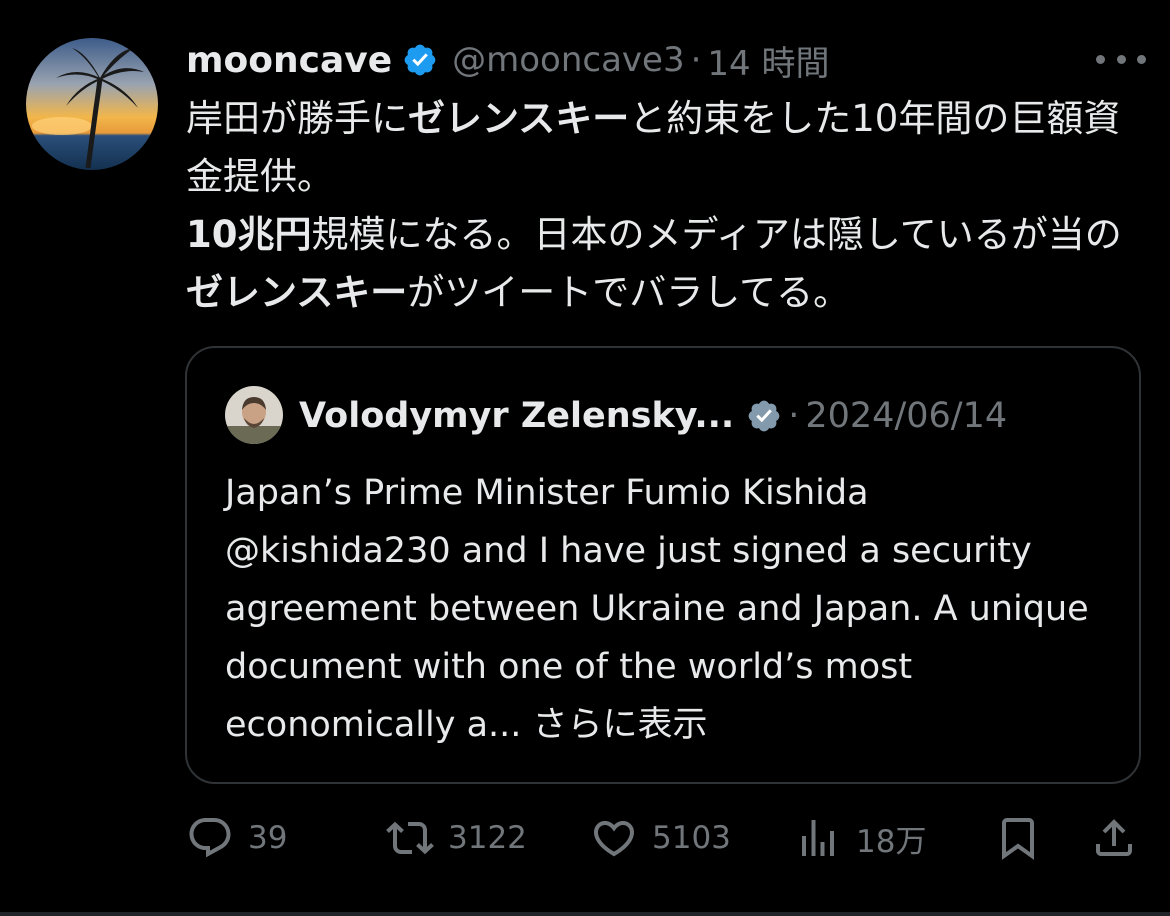  What do you see at coordinates (614, 839) in the screenshot?
I see `heart-icon` at bounding box center [614, 839].